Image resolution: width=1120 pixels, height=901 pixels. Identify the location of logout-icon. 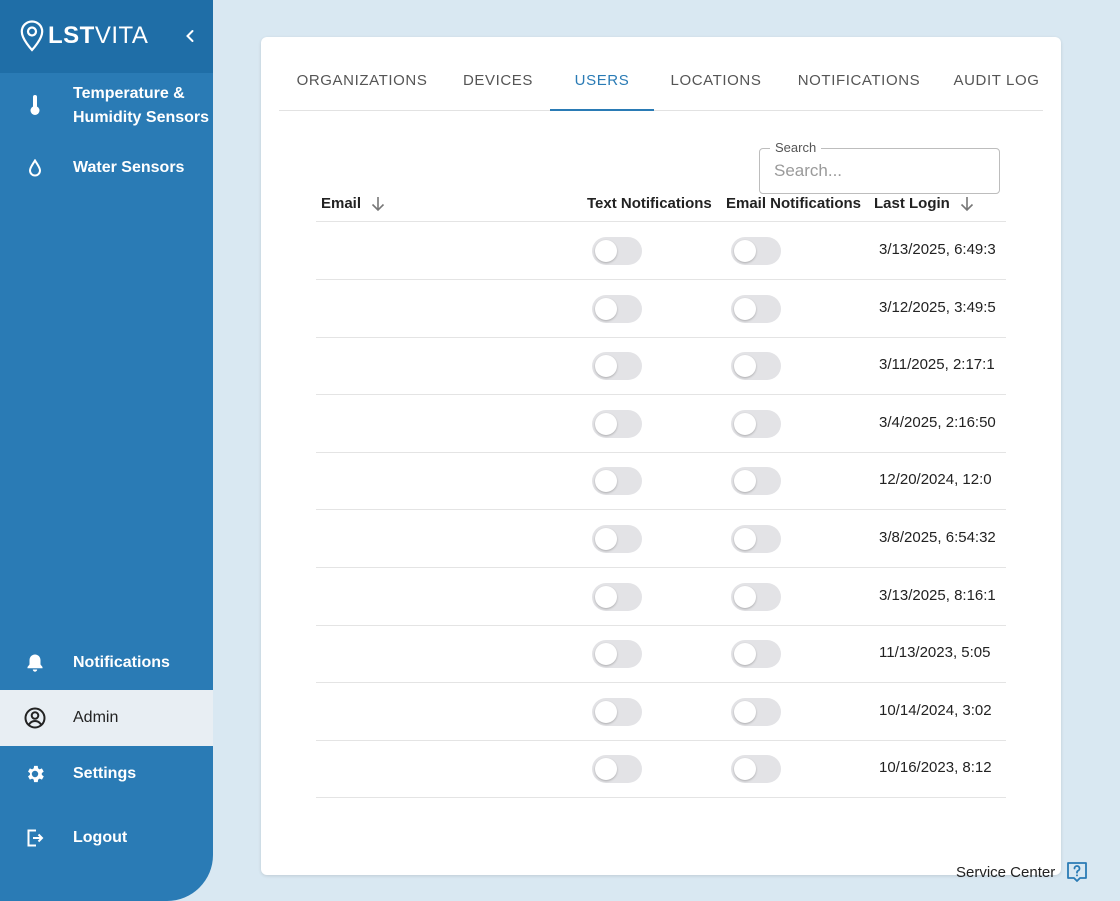
(35, 838).